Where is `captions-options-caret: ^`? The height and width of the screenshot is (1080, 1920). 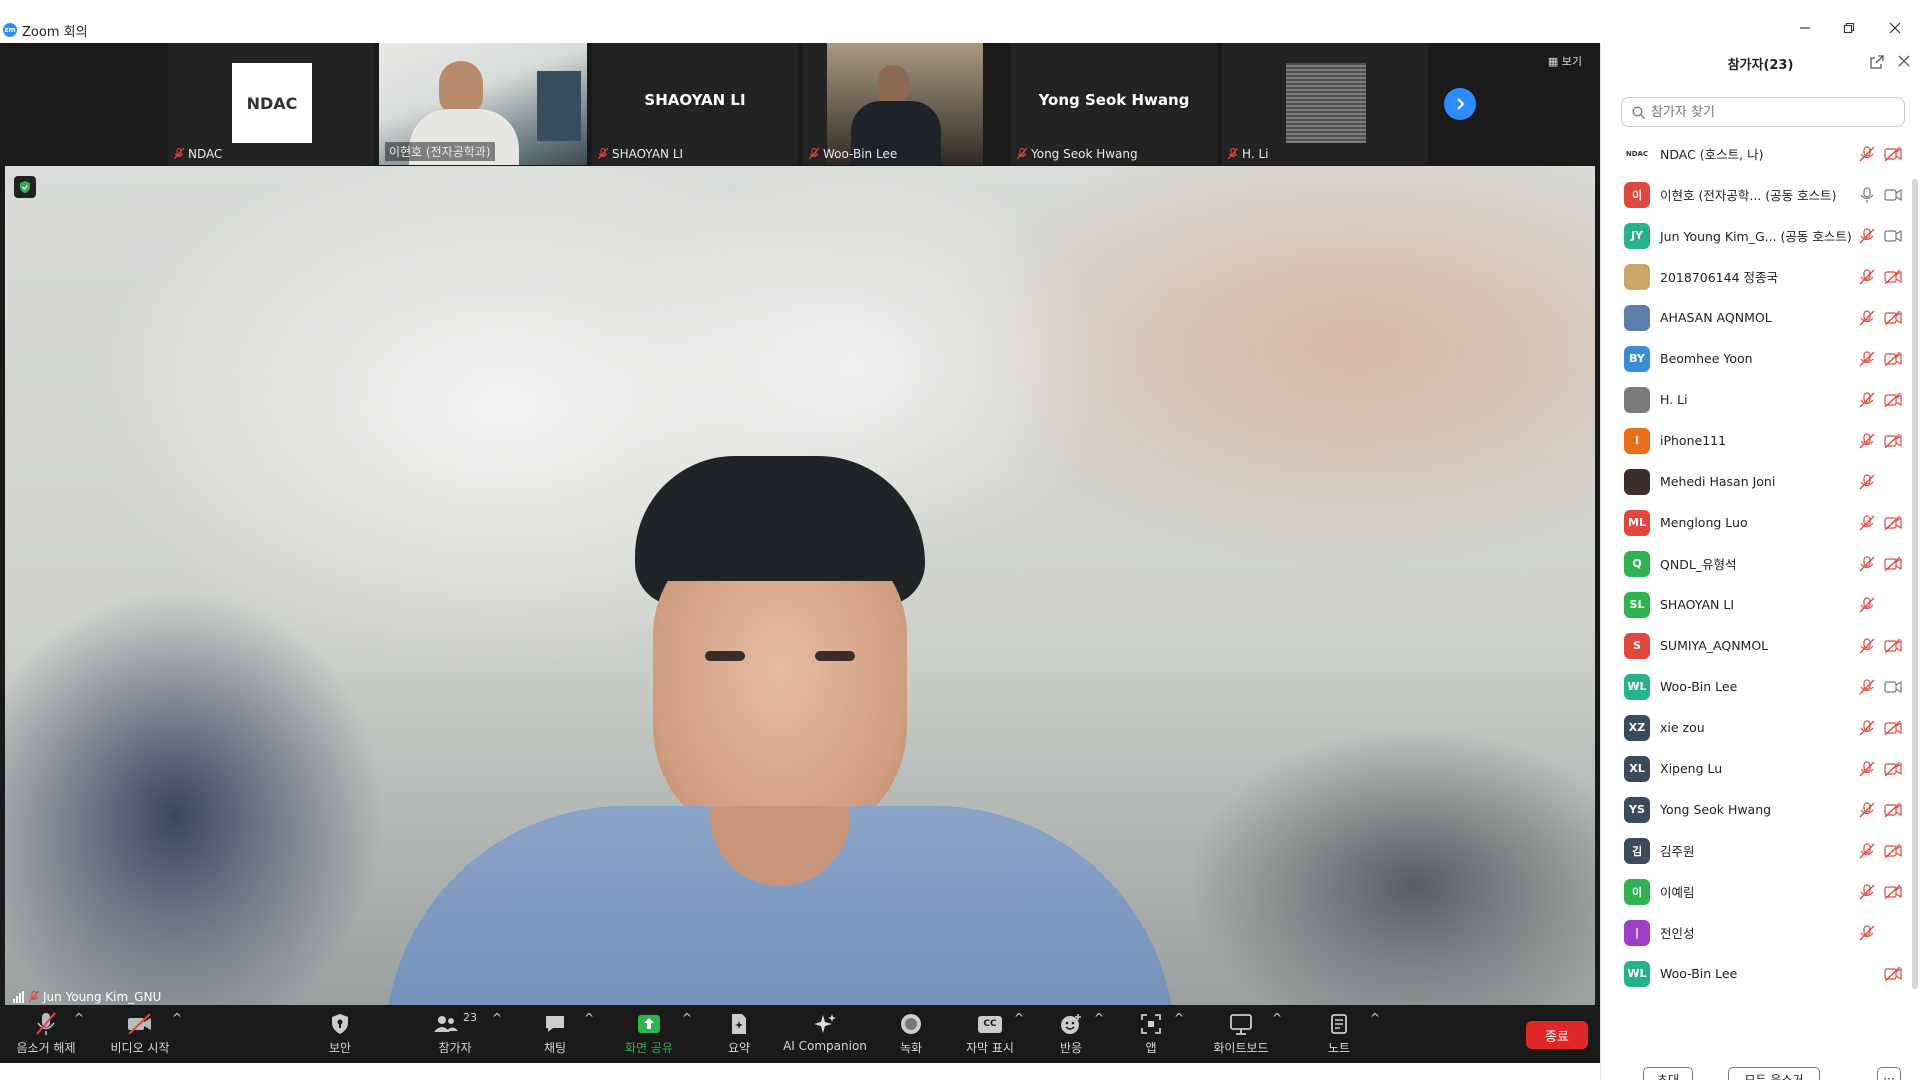 captions-options-caret: ^ is located at coordinates (1019, 1034).